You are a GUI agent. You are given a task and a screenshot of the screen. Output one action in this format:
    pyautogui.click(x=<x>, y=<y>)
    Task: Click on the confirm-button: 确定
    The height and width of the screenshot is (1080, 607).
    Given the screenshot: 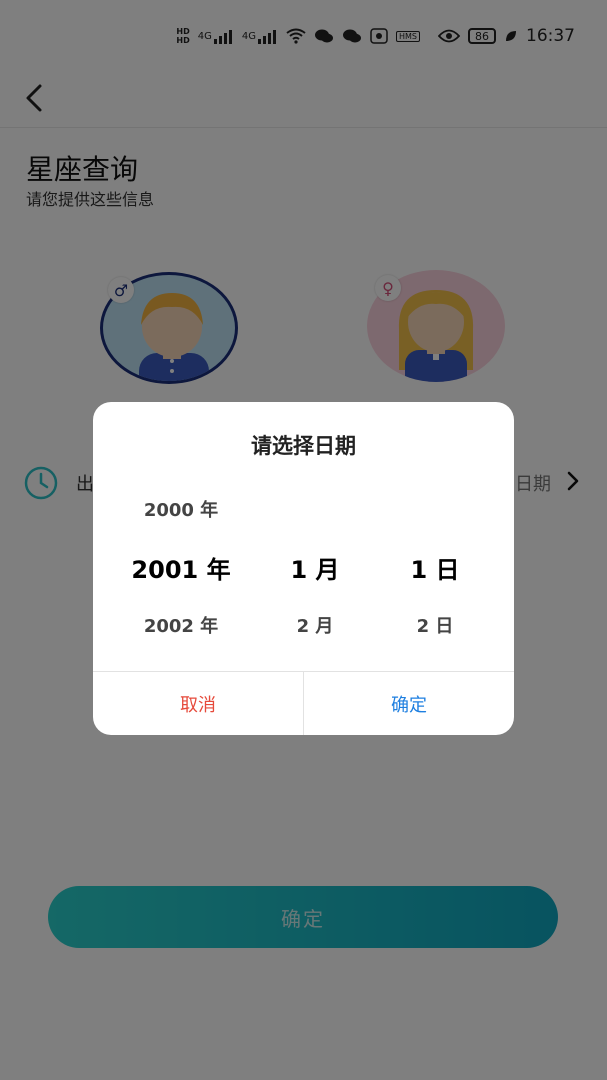 What is the action you would take?
    pyautogui.click(x=409, y=703)
    